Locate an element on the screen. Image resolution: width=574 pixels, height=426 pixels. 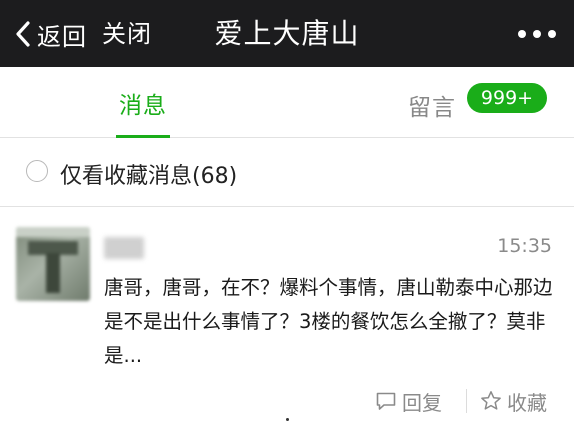
sender-name-blurred is located at coordinates (124, 248).